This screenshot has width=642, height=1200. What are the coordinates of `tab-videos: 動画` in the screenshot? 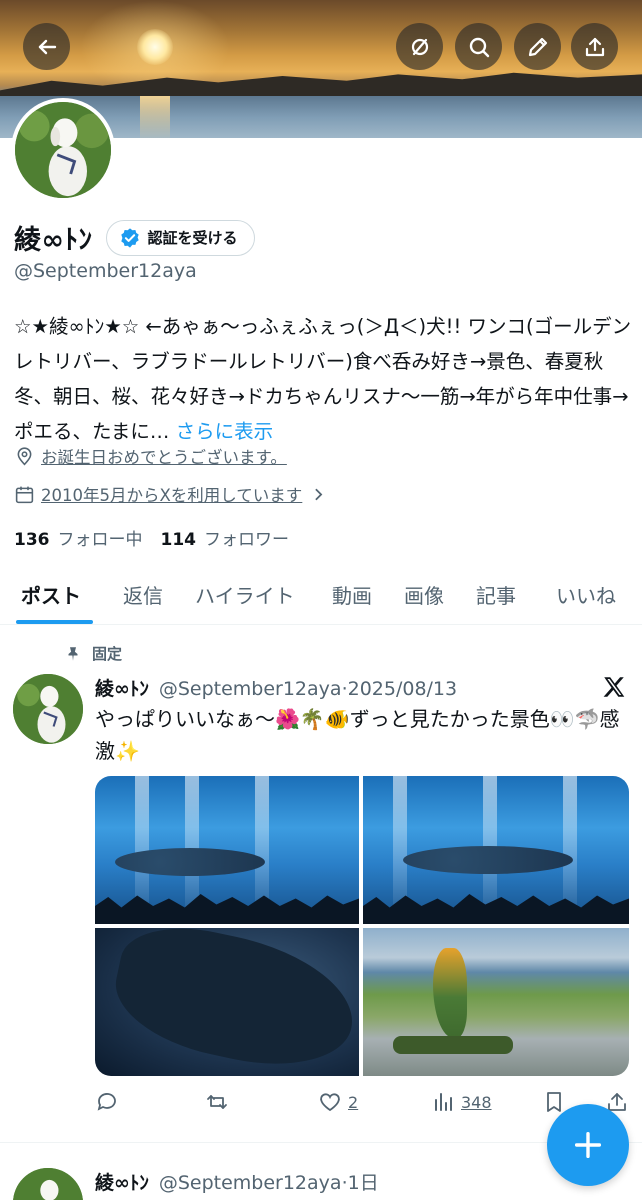 It's located at (352, 594).